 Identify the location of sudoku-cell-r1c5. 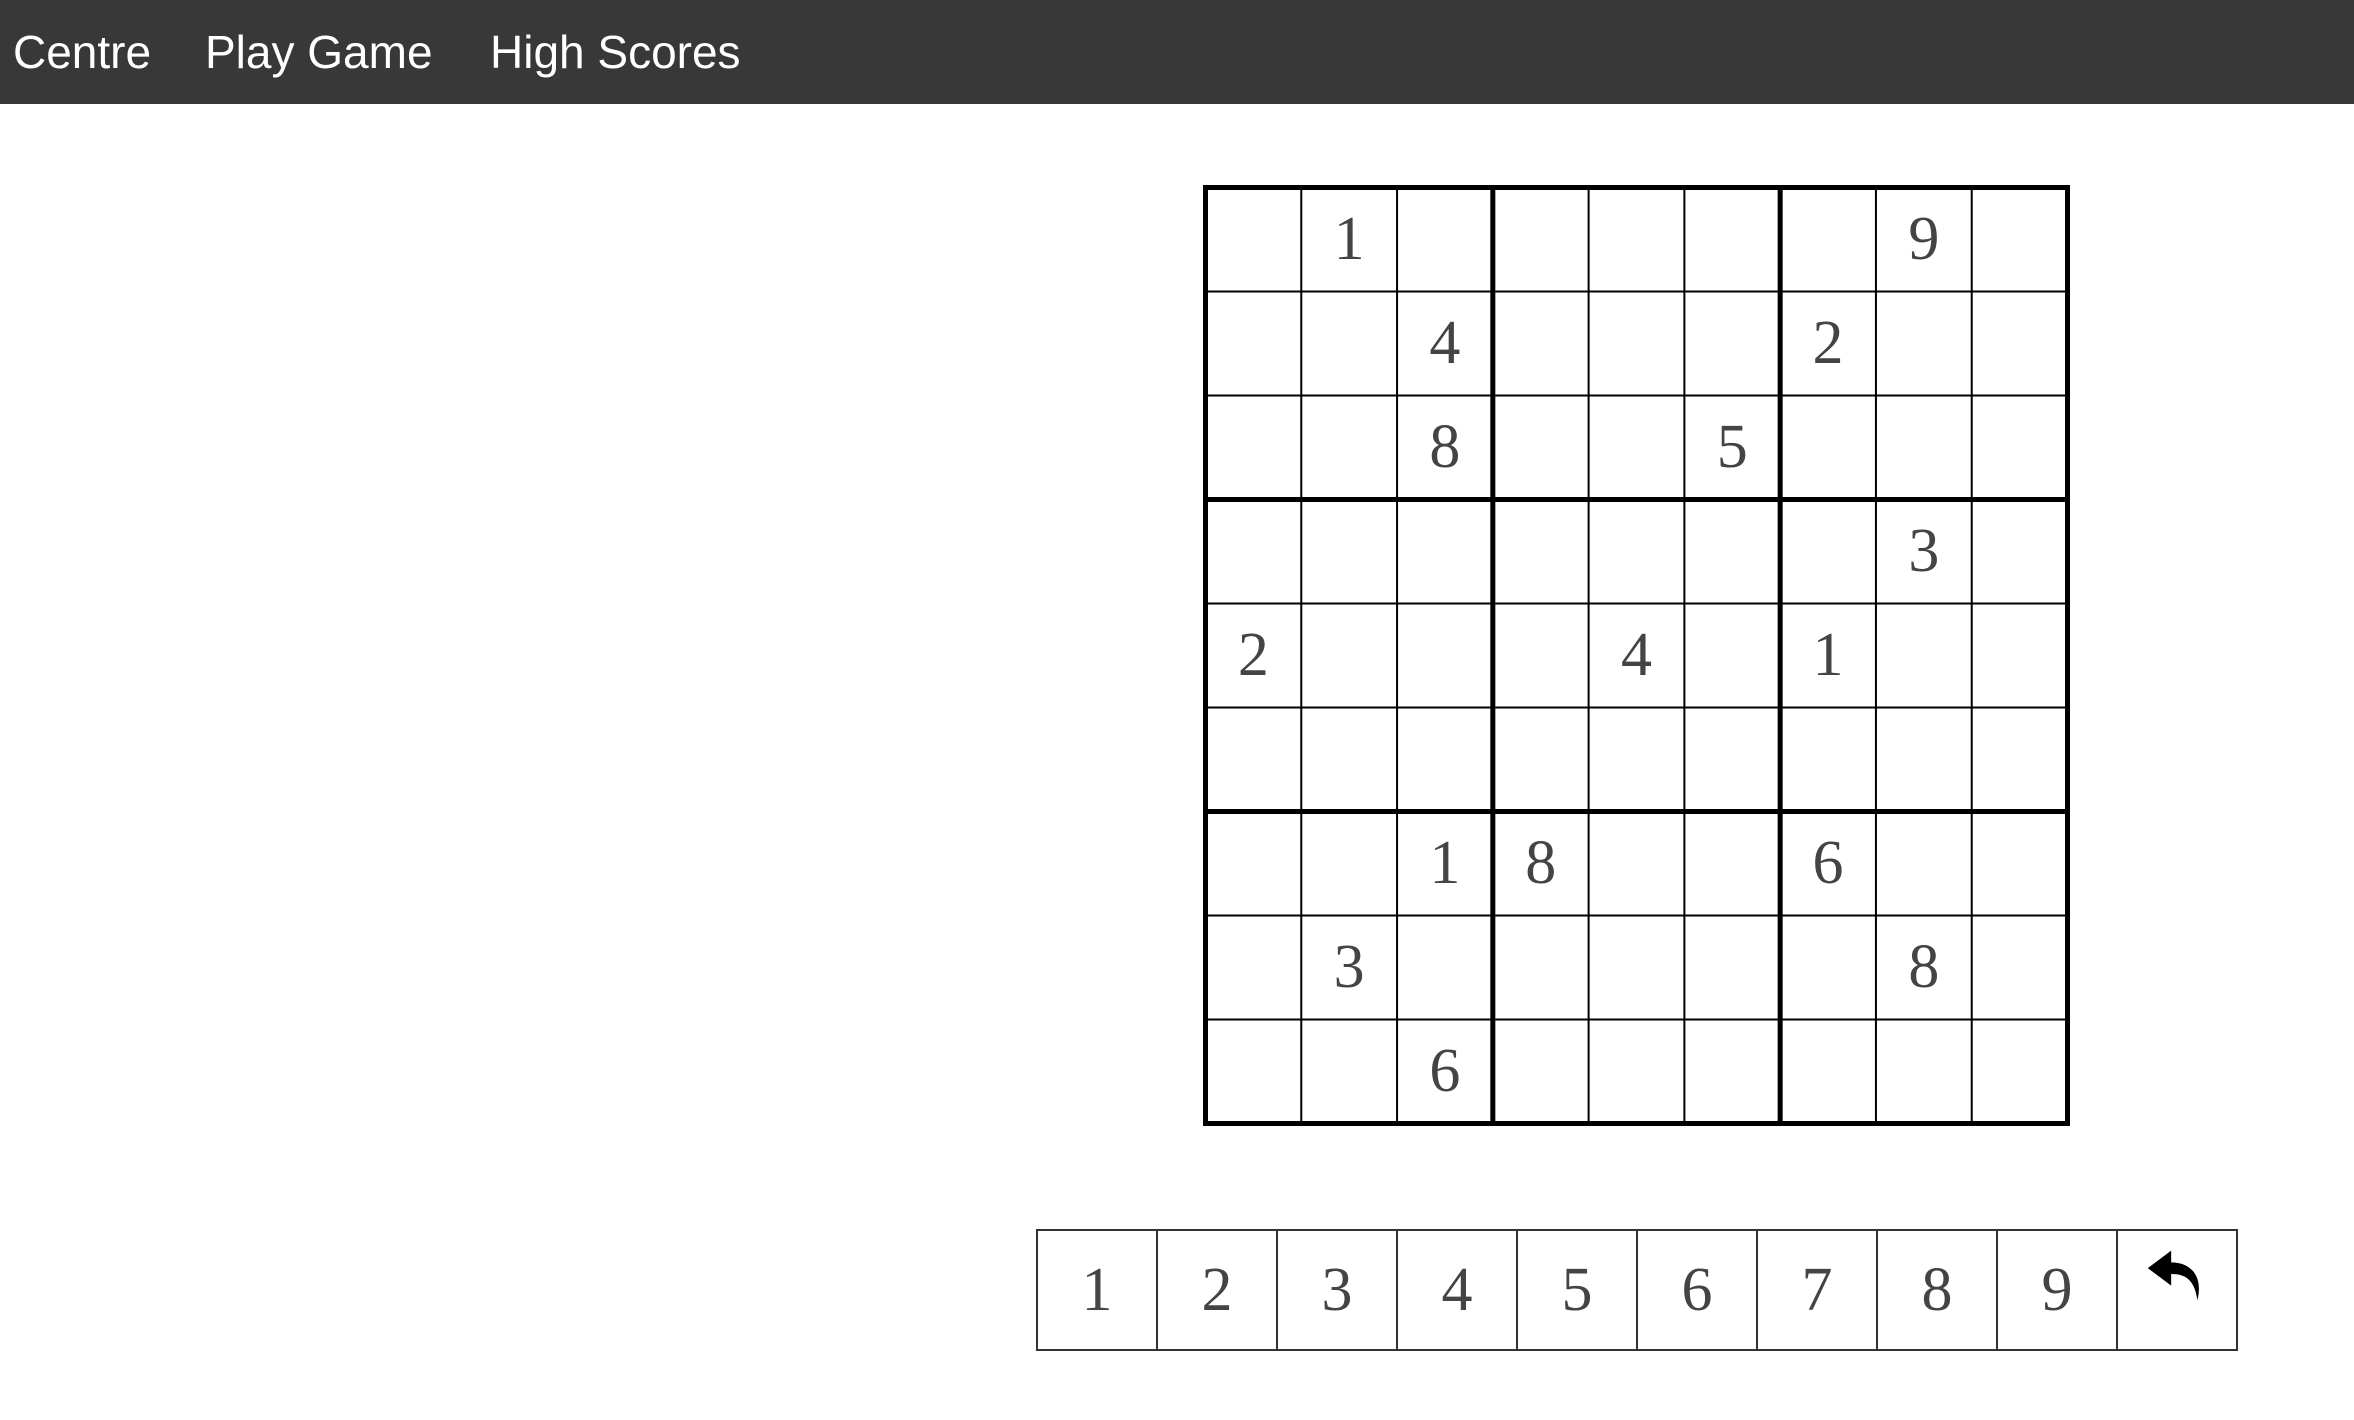
(1637, 240).